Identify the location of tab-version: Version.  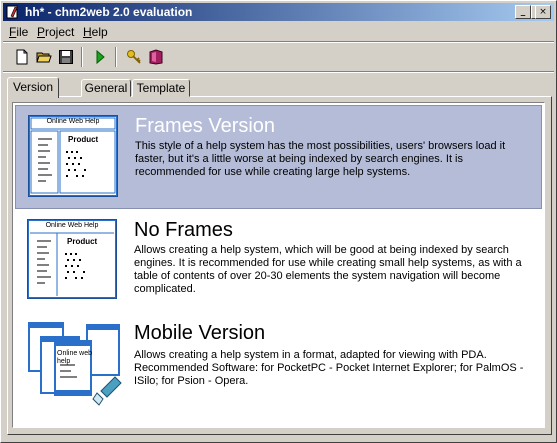
(33, 87).